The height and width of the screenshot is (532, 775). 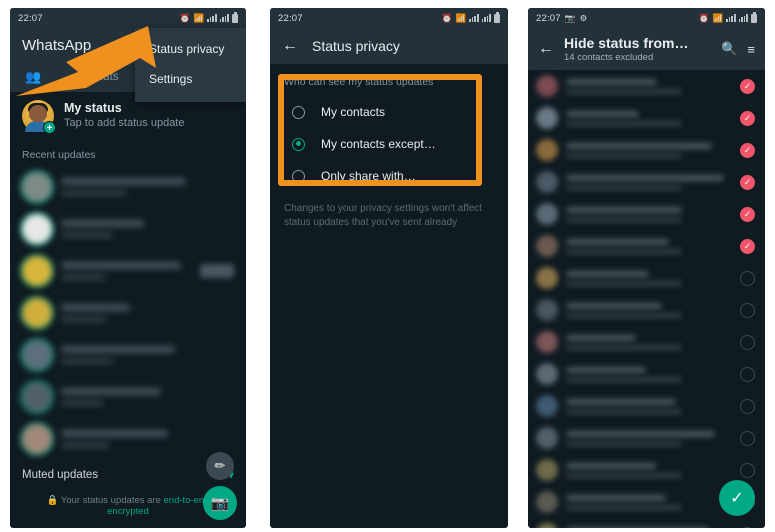 I want to click on tab-groups: 👥, so click(x=33, y=77).